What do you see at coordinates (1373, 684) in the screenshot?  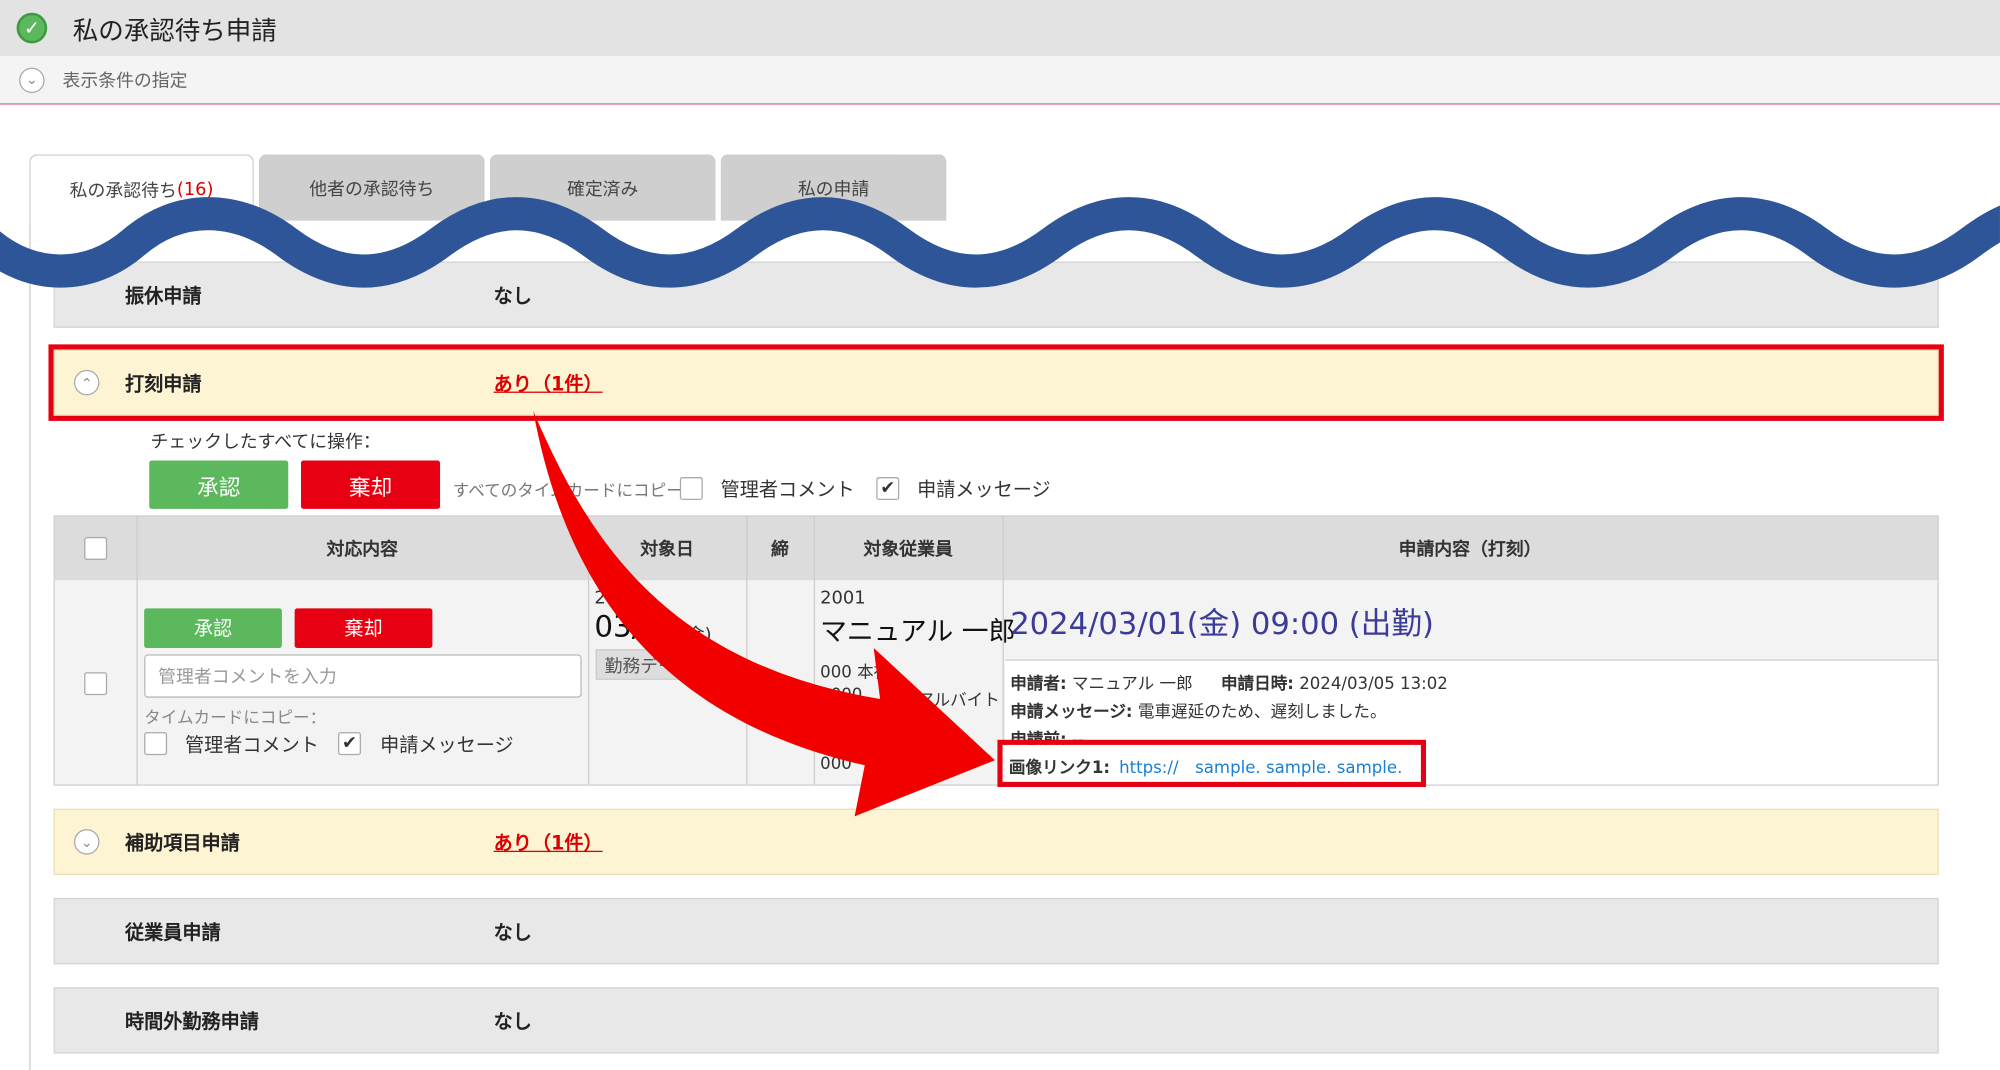 I see `applied-at-value: 2024/03/05 13:02` at bounding box center [1373, 684].